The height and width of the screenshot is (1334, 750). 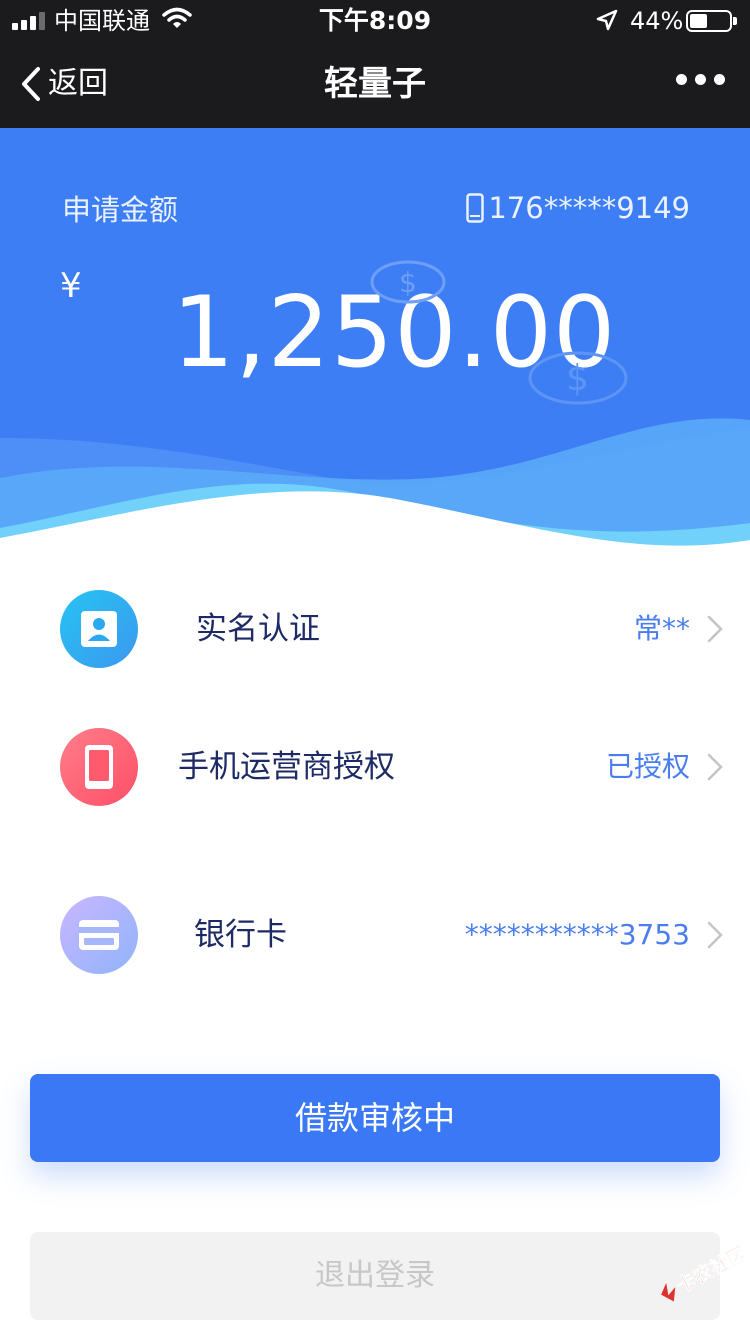 What do you see at coordinates (647, 766) in the screenshot?
I see `list-item-value: 已授权` at bounding box center [647, 766].